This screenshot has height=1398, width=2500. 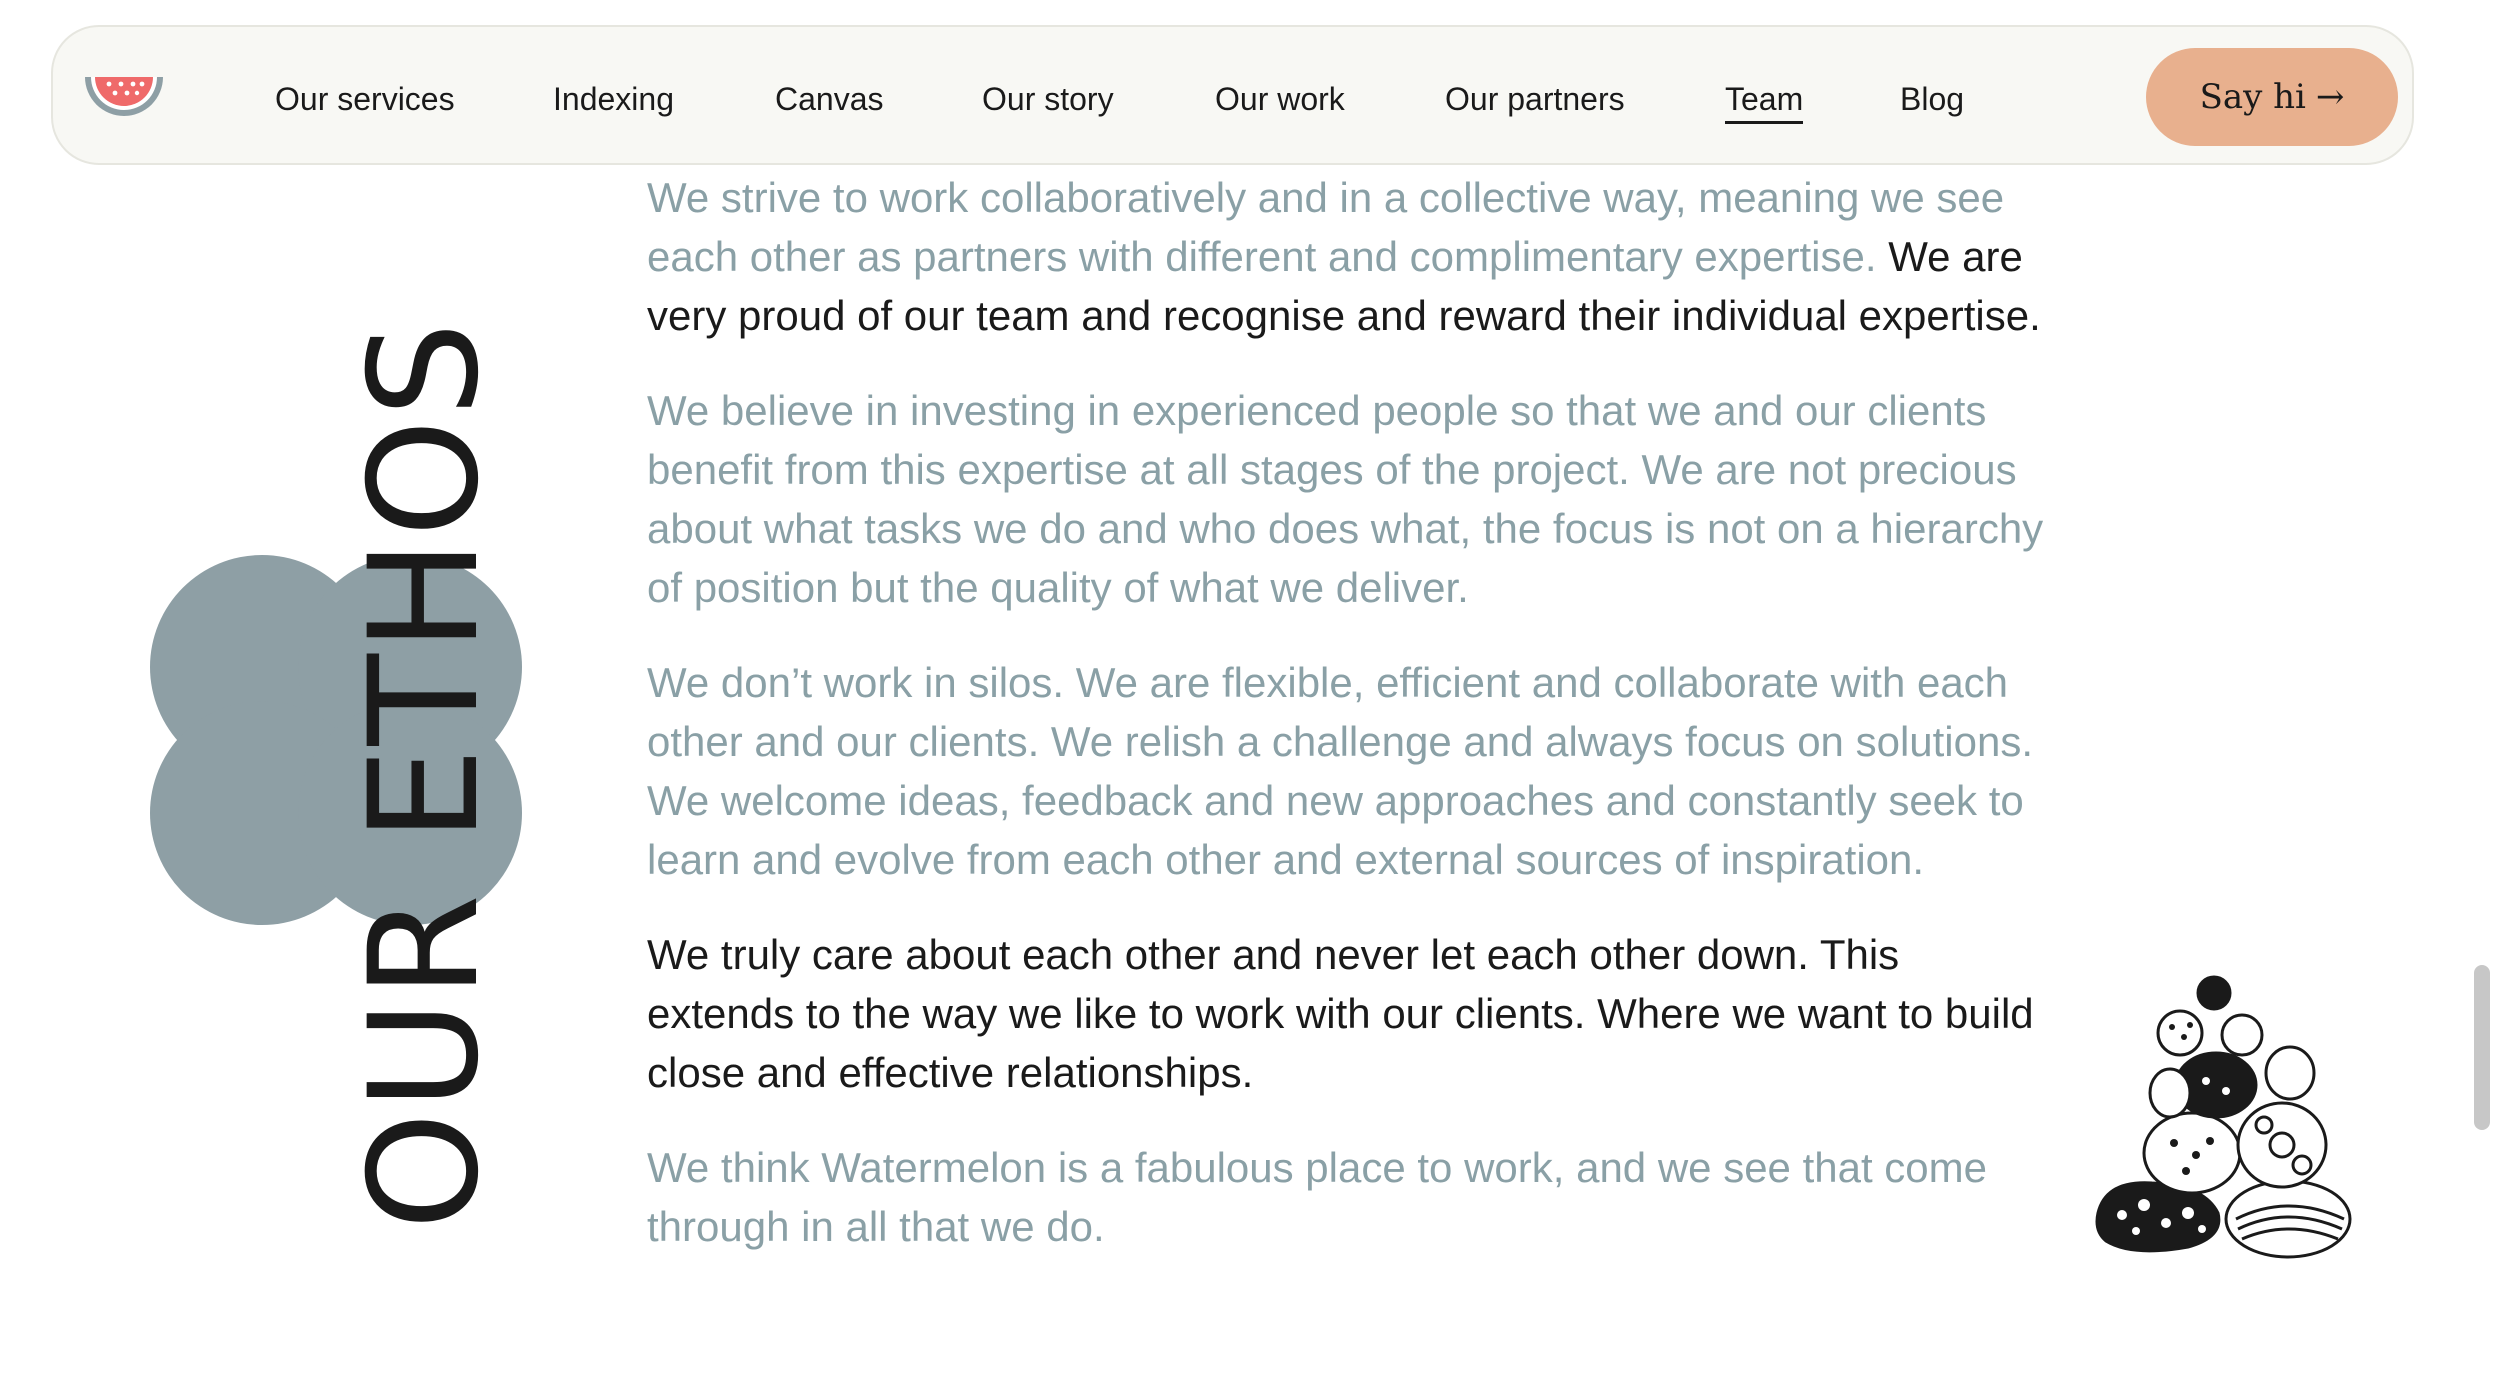 I want to click on nav-link-our-story: Our story, so click(x=1048, y=99).